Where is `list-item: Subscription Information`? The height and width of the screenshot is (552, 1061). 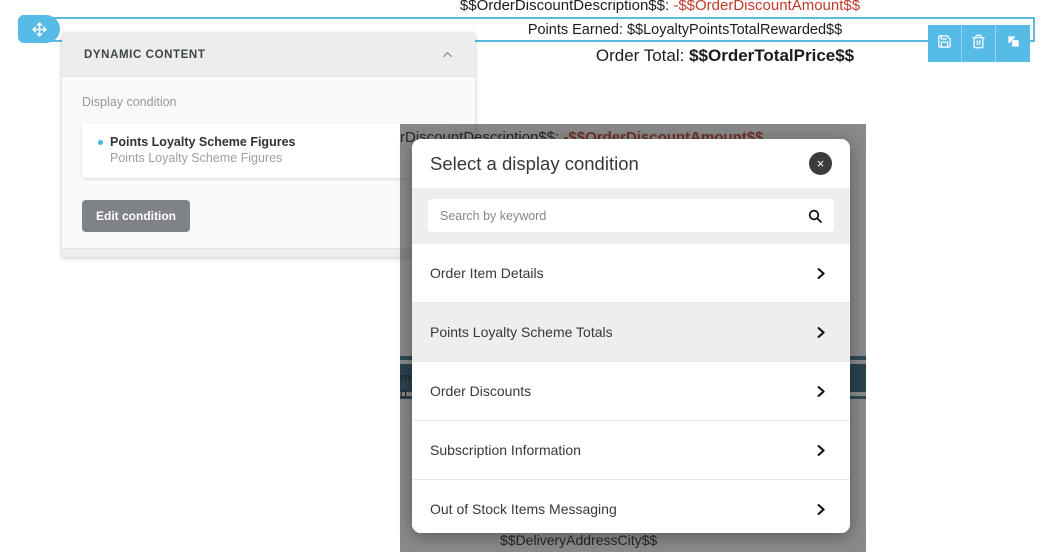 list-item: Subscription Information is located at coordinates (631, 450).